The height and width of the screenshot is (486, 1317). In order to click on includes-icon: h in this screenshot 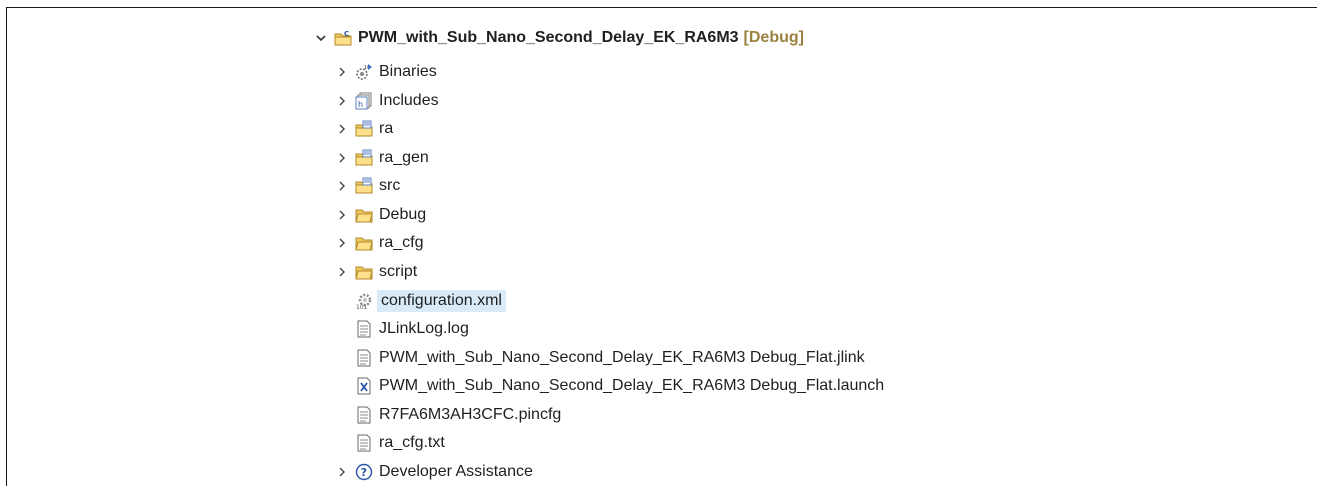, I will do `click(364, 101)`.